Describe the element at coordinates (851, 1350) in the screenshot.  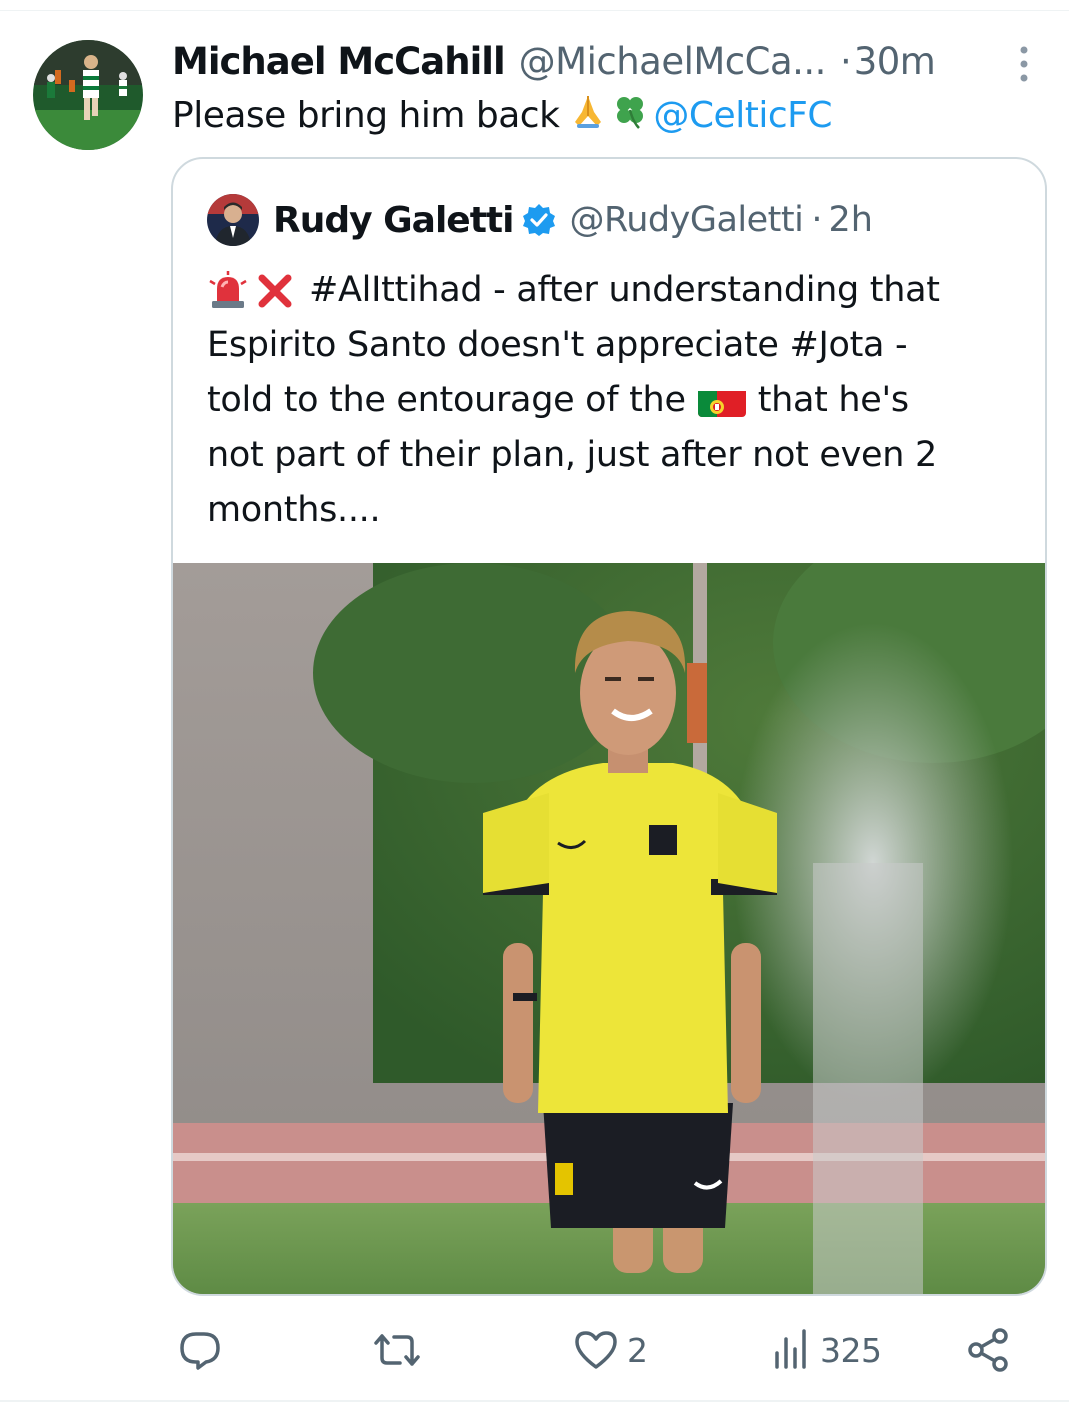
I see `views-count: 325` at that location.